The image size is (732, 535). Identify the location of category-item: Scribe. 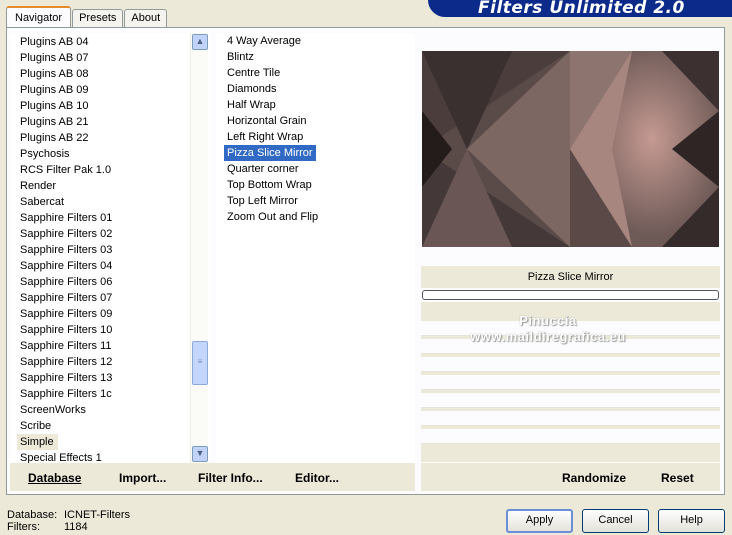
(110, 426).